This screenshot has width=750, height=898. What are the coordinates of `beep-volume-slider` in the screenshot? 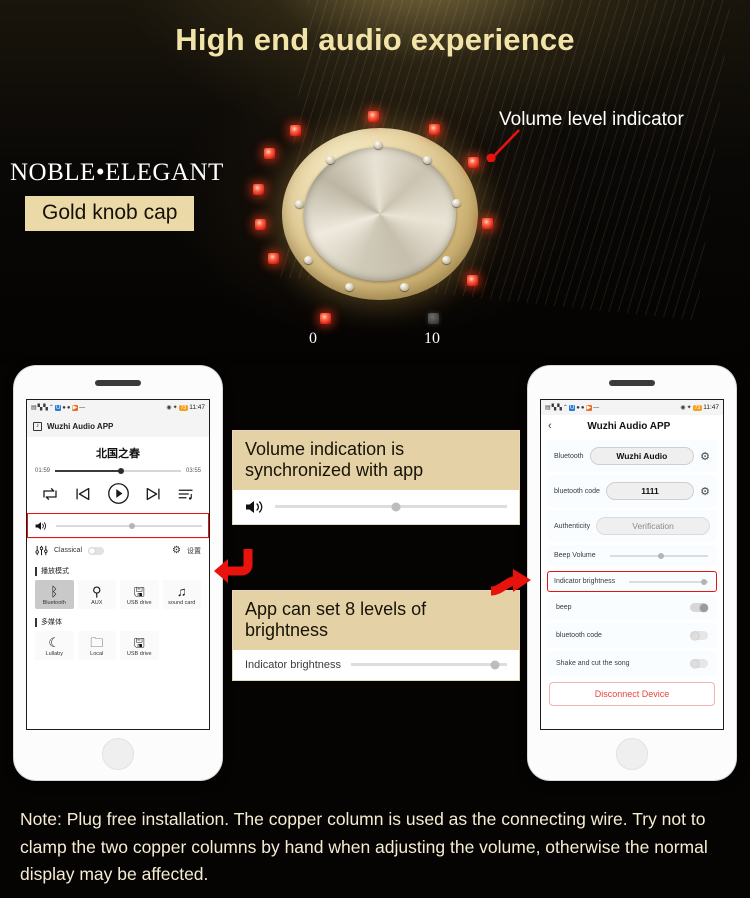 It's located at (658, 555).